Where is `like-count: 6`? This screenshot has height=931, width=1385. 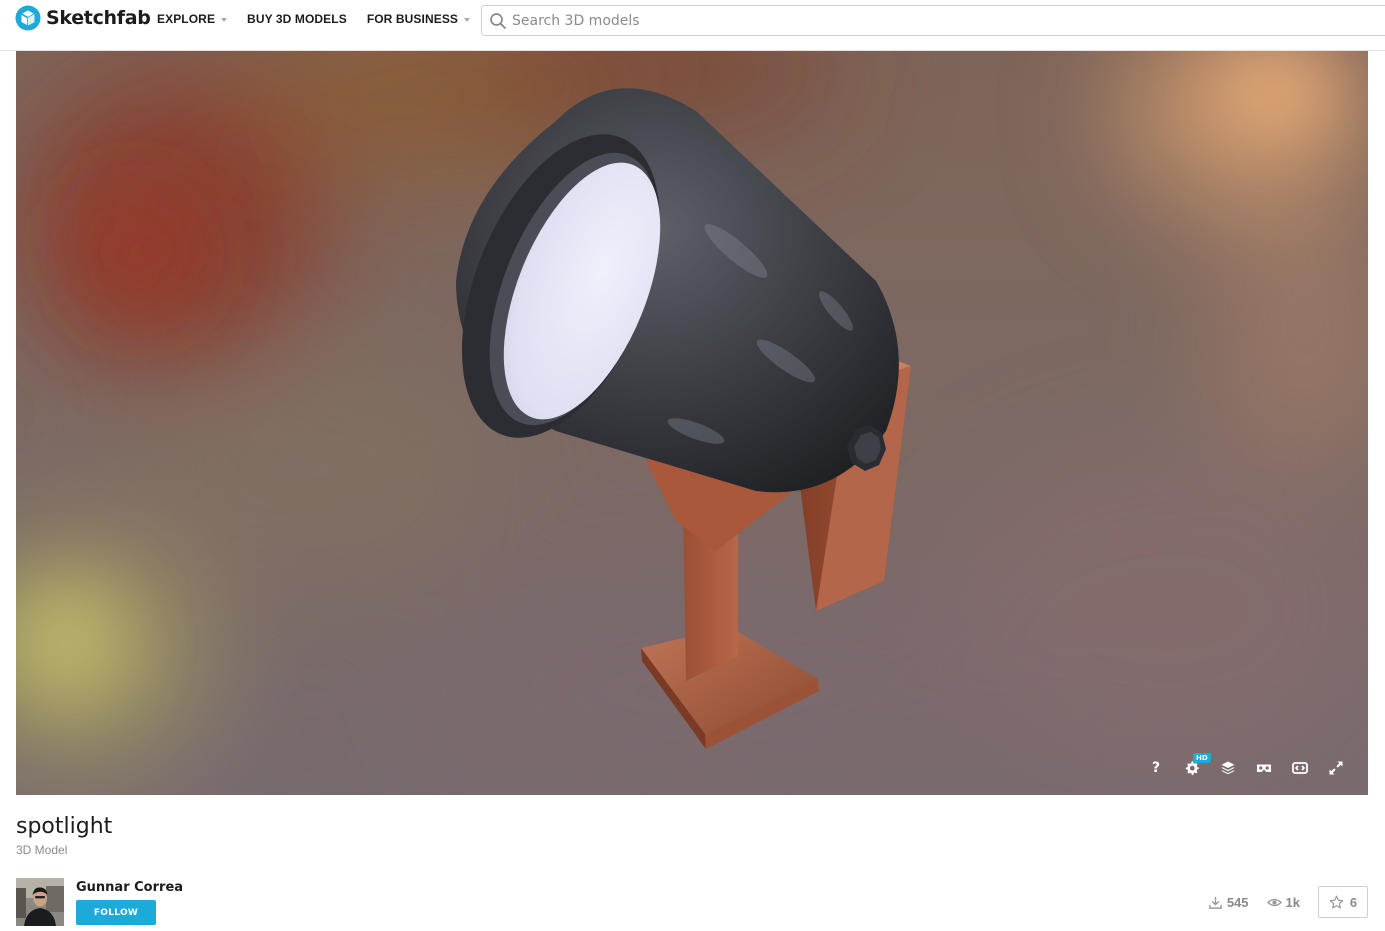 like-count: 6 is located at coordinates (1353, 902).